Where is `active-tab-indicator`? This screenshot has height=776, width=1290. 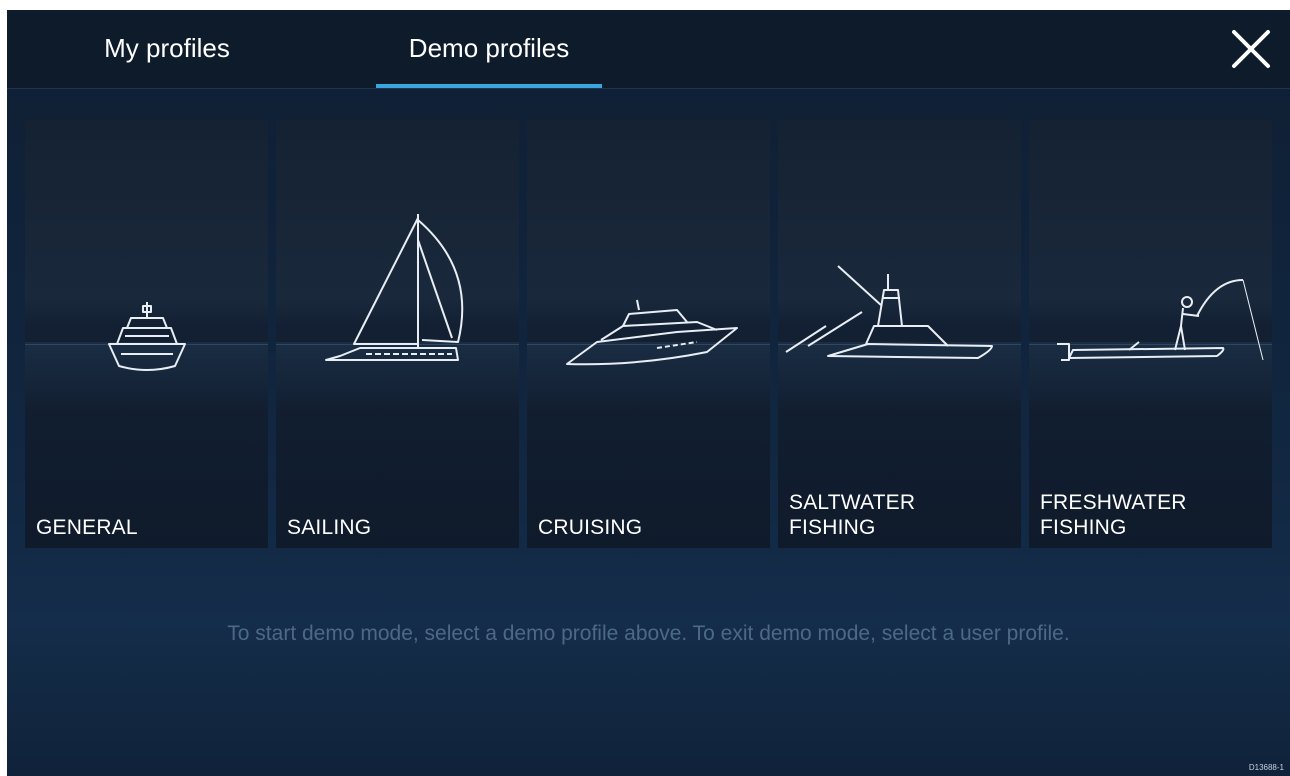 active-tab-indicator is located at coordinates (489, 86).